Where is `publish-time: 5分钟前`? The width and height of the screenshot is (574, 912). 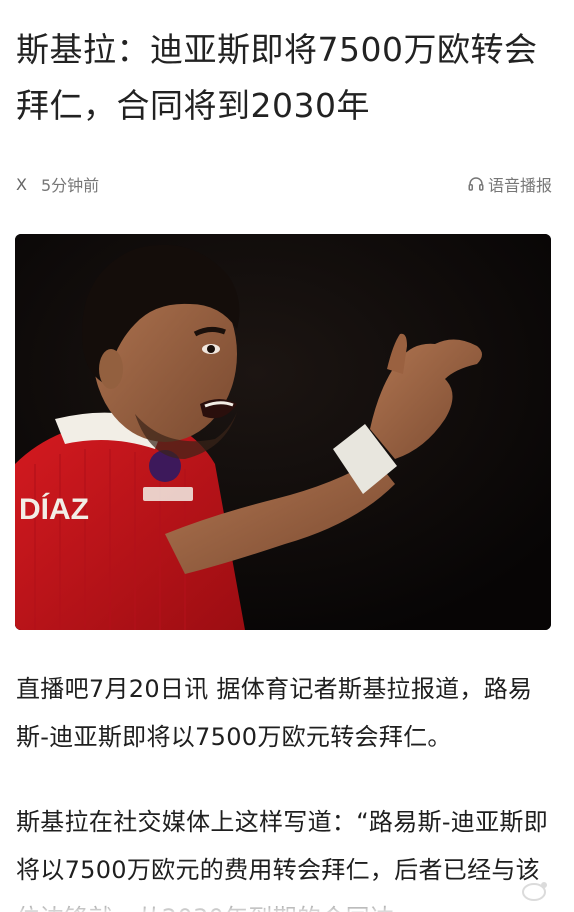 publish-time: 5分钟前 is located at coordinates (70, 185).